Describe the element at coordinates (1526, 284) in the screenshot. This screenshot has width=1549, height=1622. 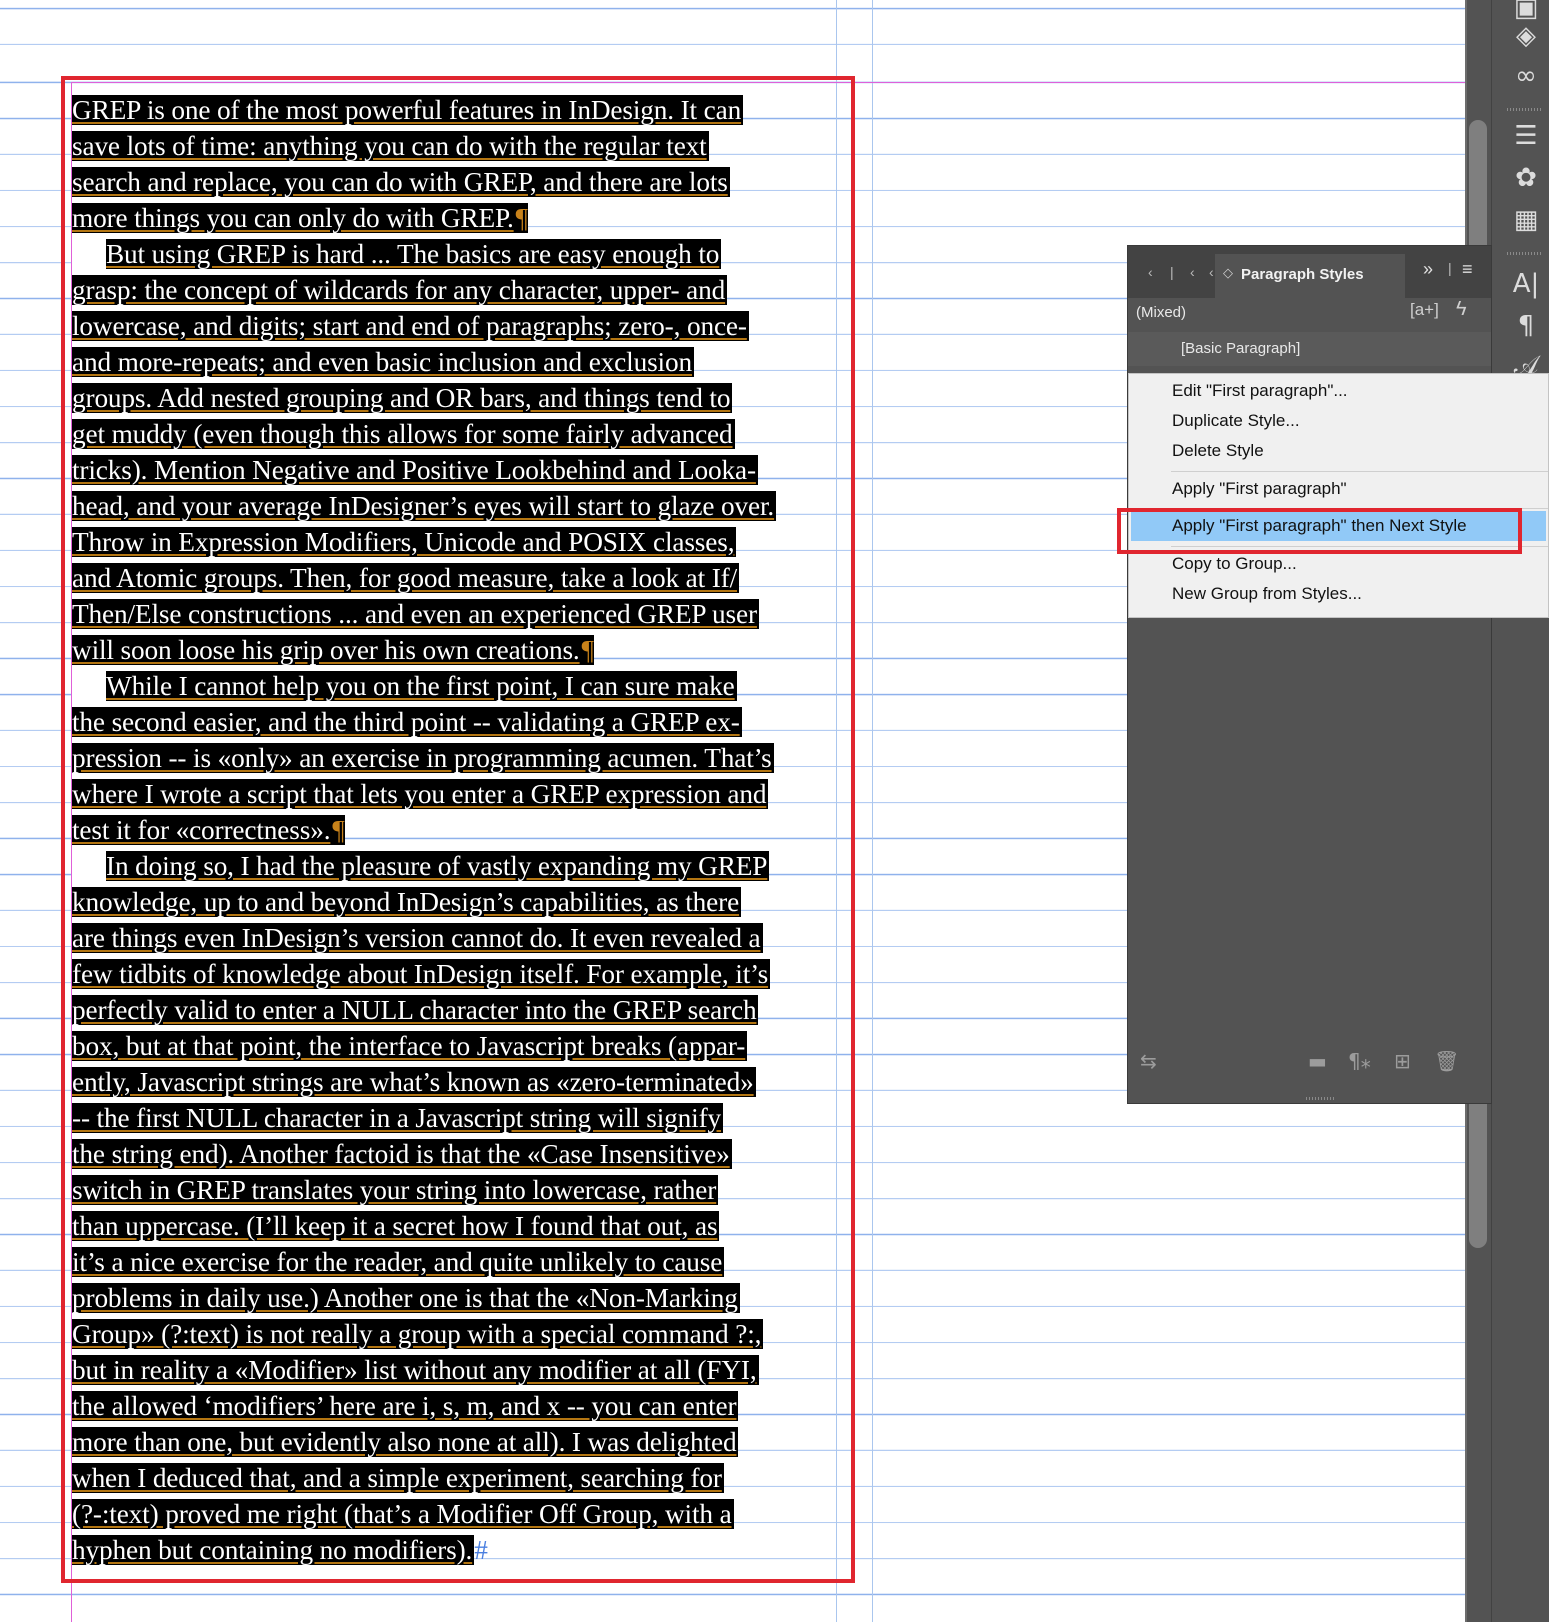
I see `character-styles-icon: A|` at that location.